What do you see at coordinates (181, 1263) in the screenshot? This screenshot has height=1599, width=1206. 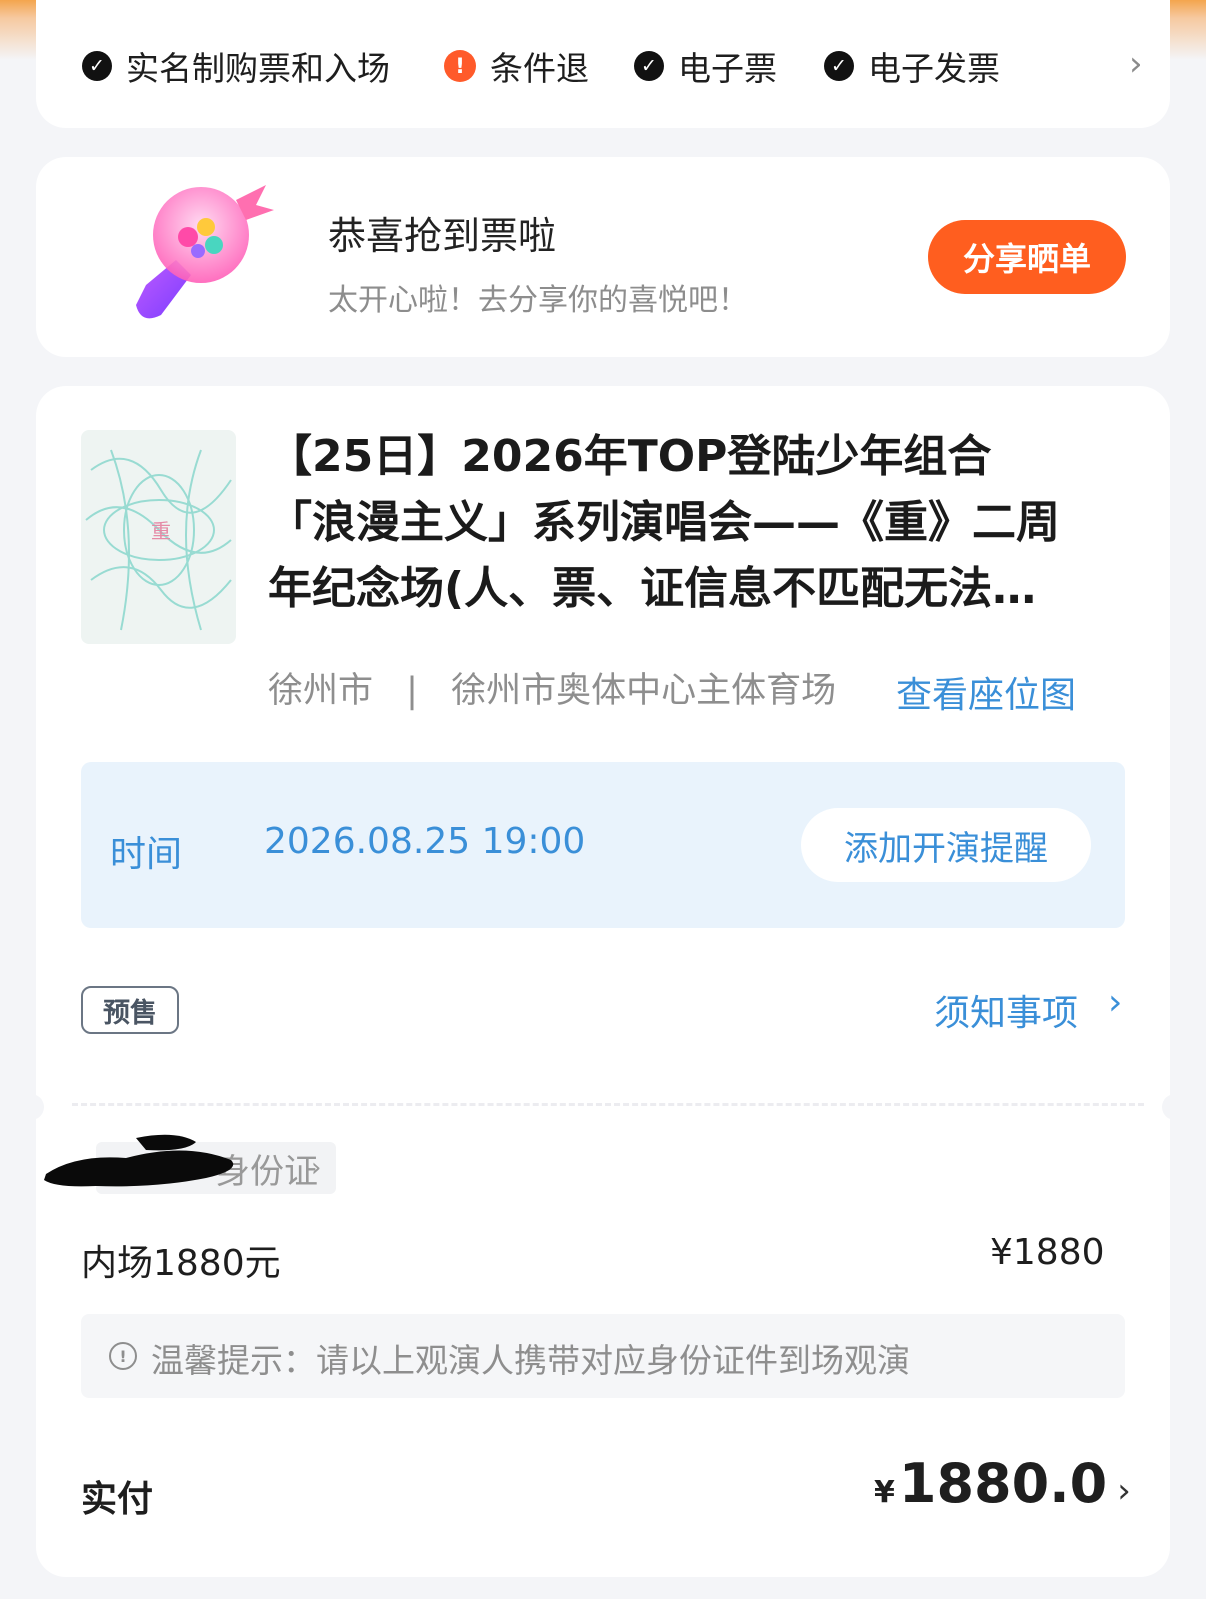 I see `ticket-tier: 内场1880元` at bounding box center [181, 1263].